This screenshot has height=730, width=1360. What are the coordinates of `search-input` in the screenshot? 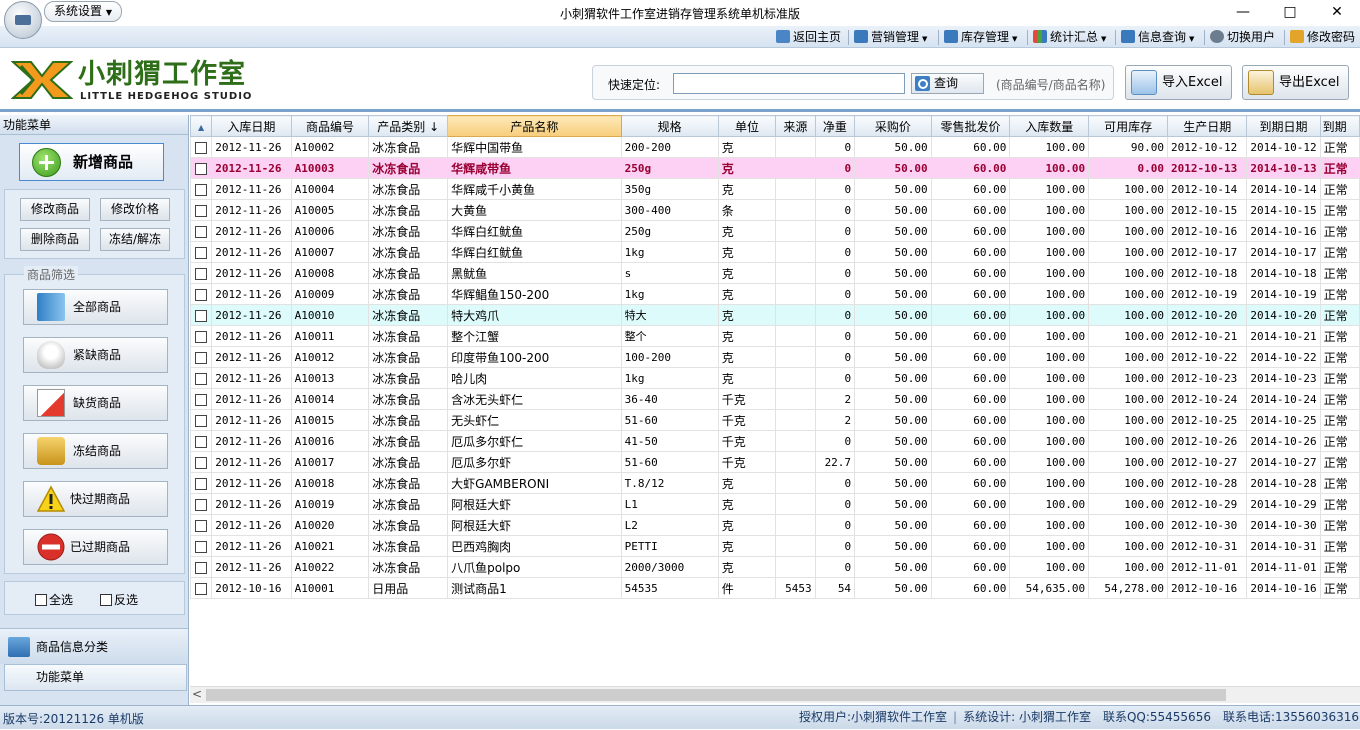 It's located at (789, 83).